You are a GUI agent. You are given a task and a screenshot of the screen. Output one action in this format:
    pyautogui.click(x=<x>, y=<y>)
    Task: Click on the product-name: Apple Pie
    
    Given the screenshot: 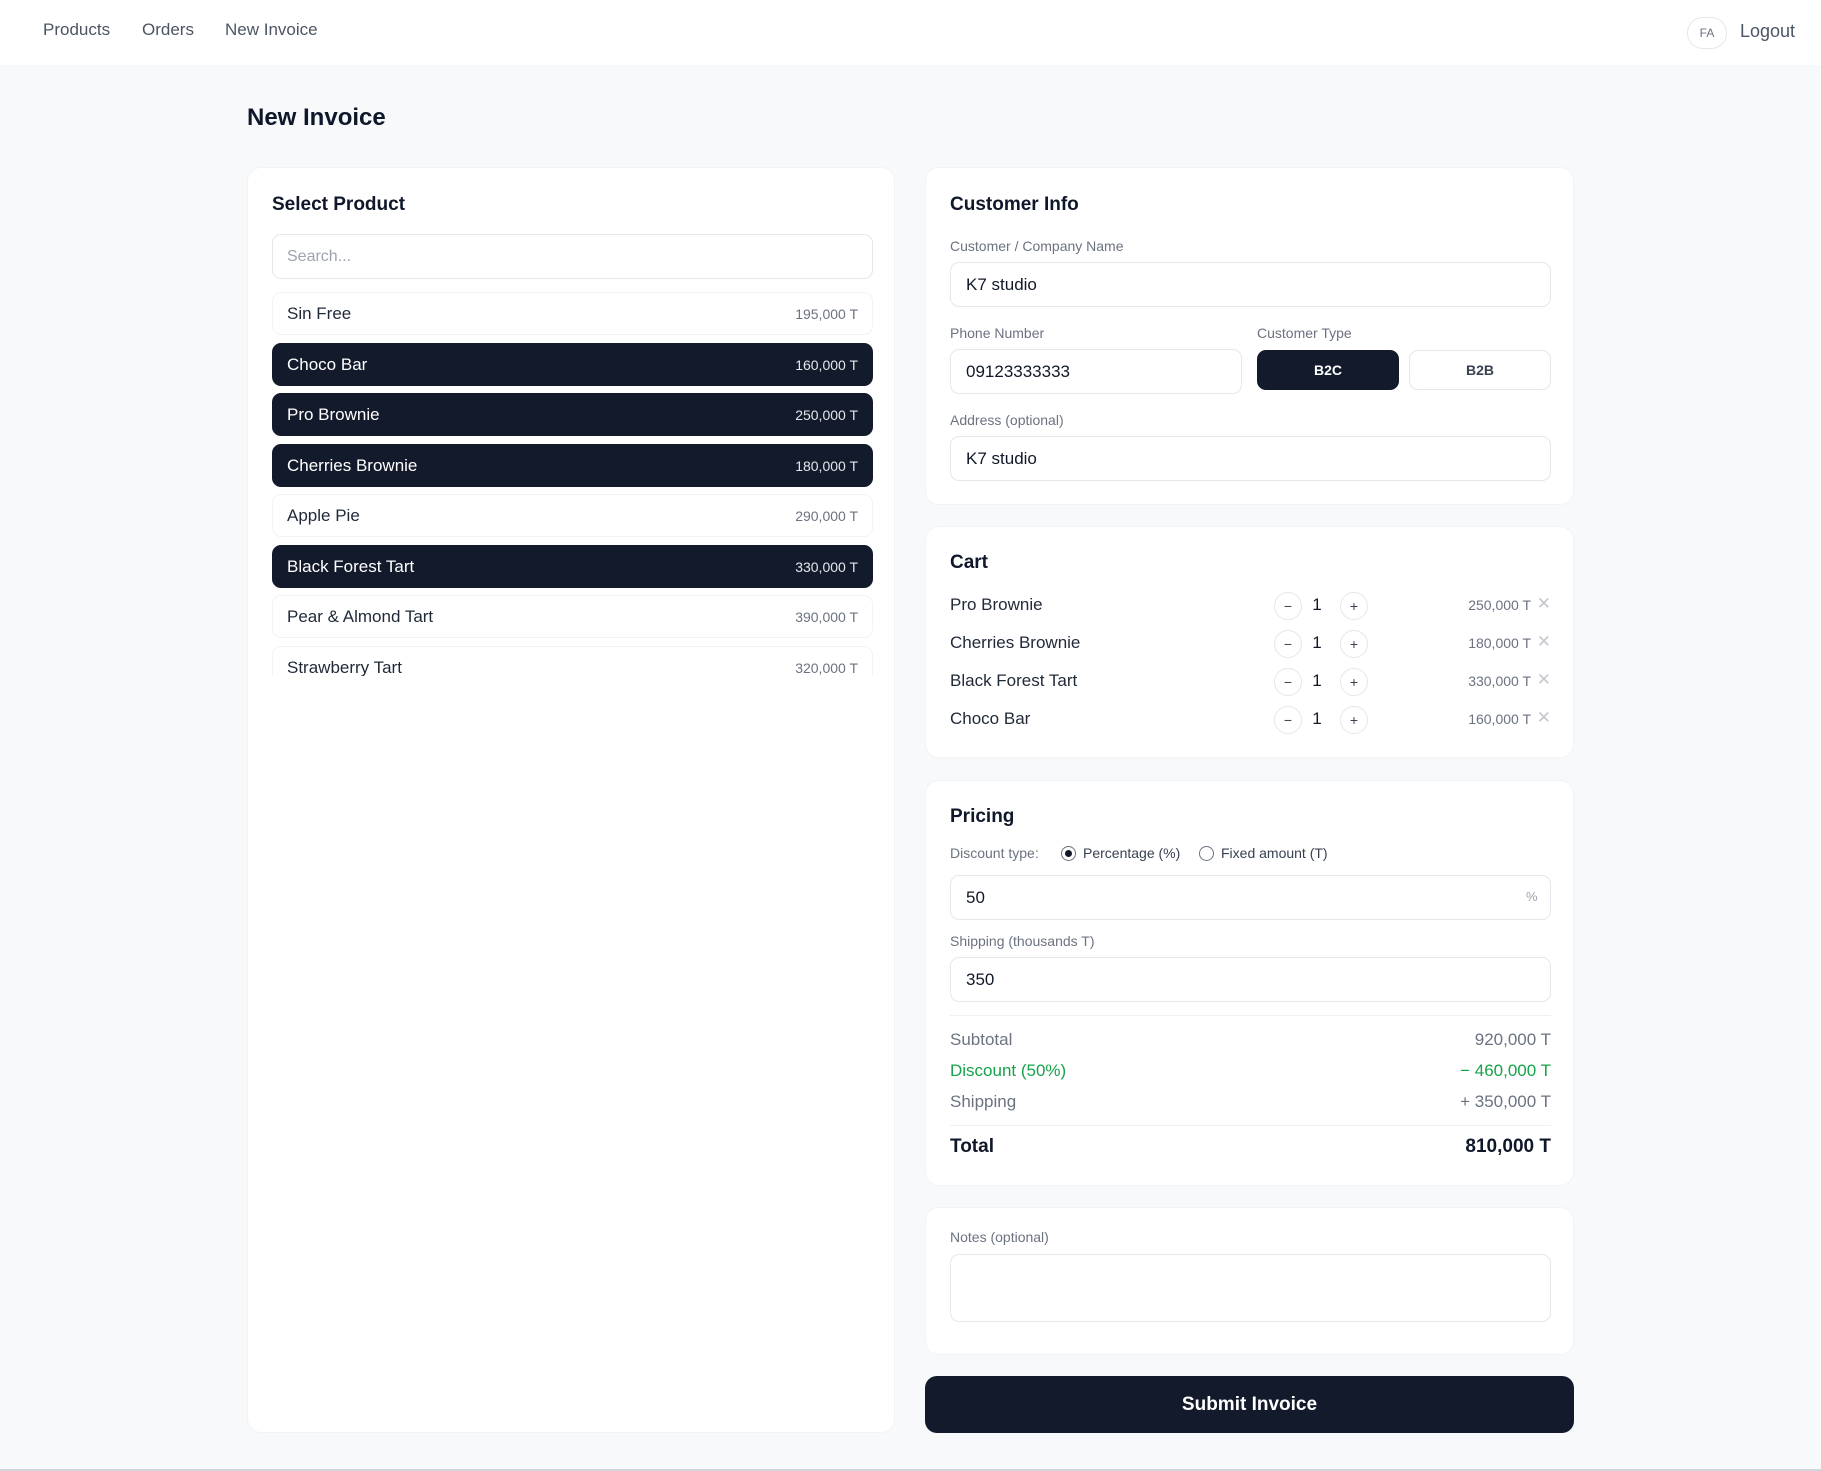 What is the action you would take?
    pyautogui.click(x=323, y=515)
    